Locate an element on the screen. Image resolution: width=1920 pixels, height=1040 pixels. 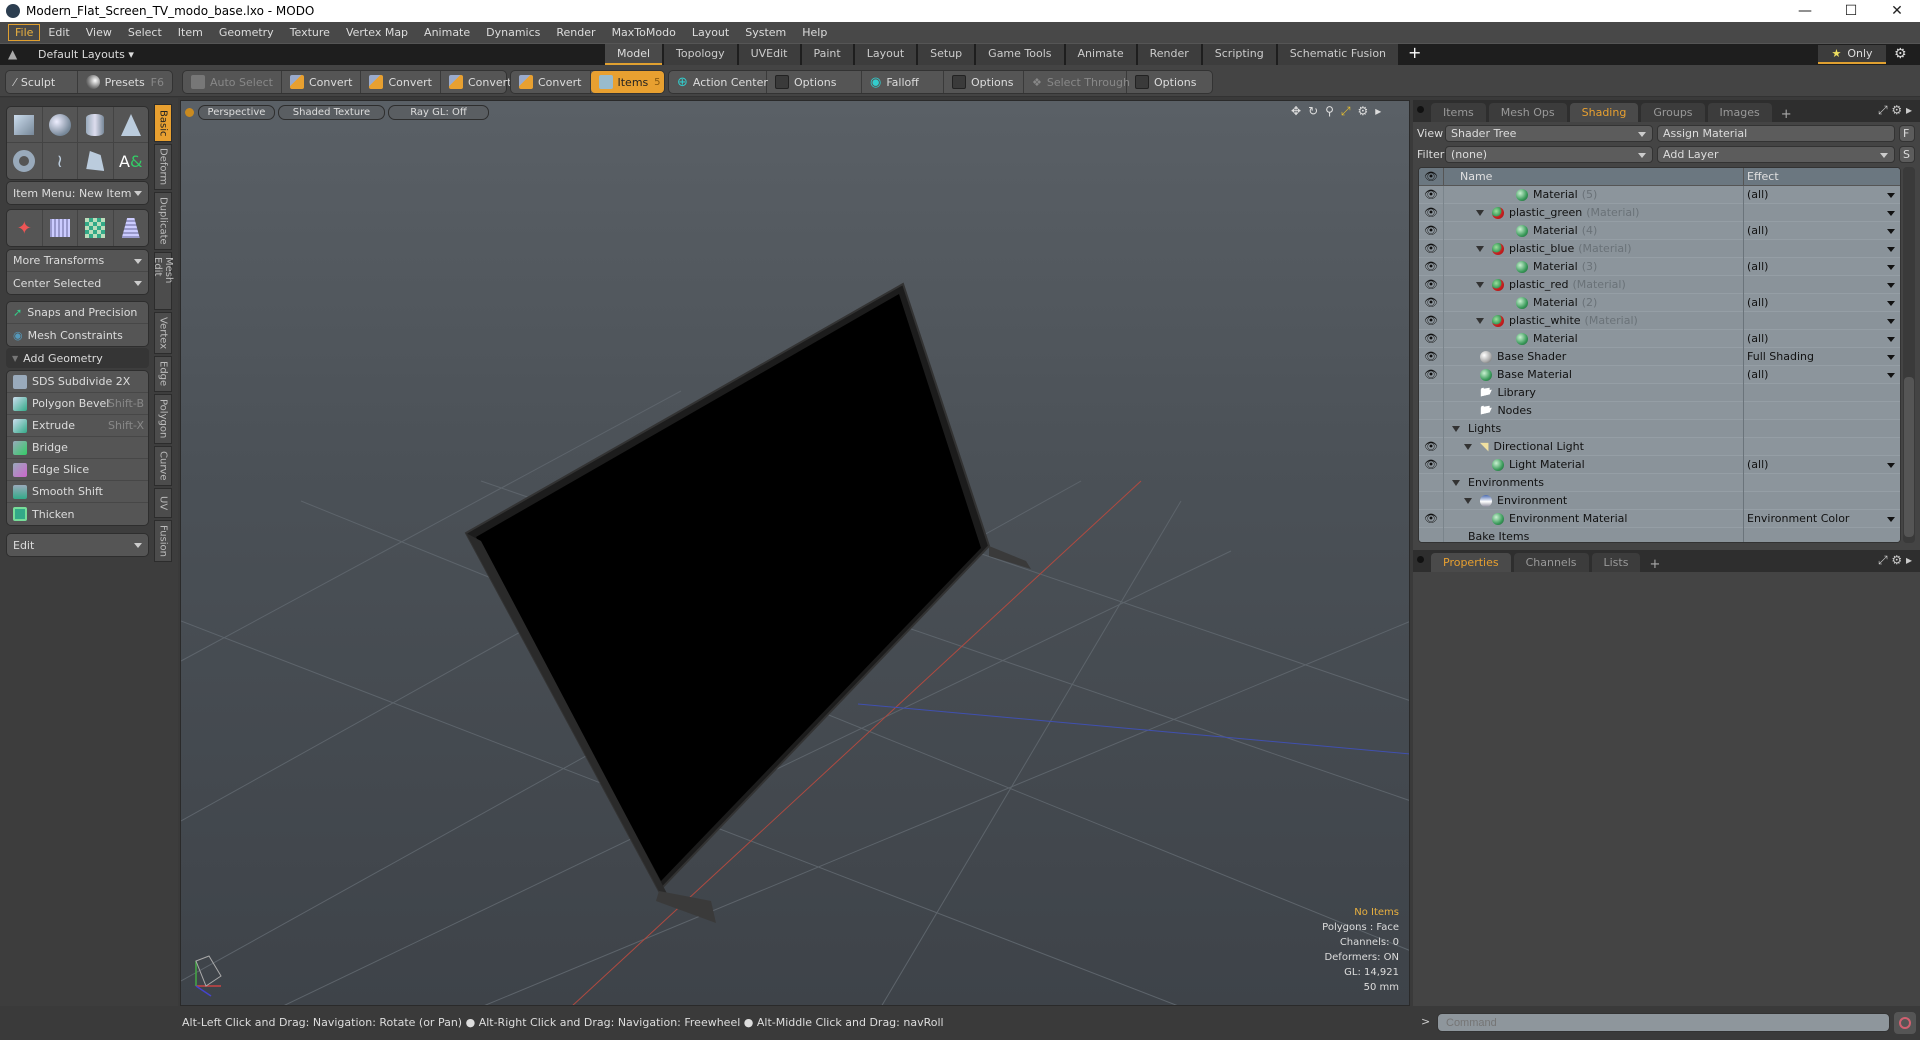
shader-tree-row: 📂 Nodes is located at coordinates (1659, 410).